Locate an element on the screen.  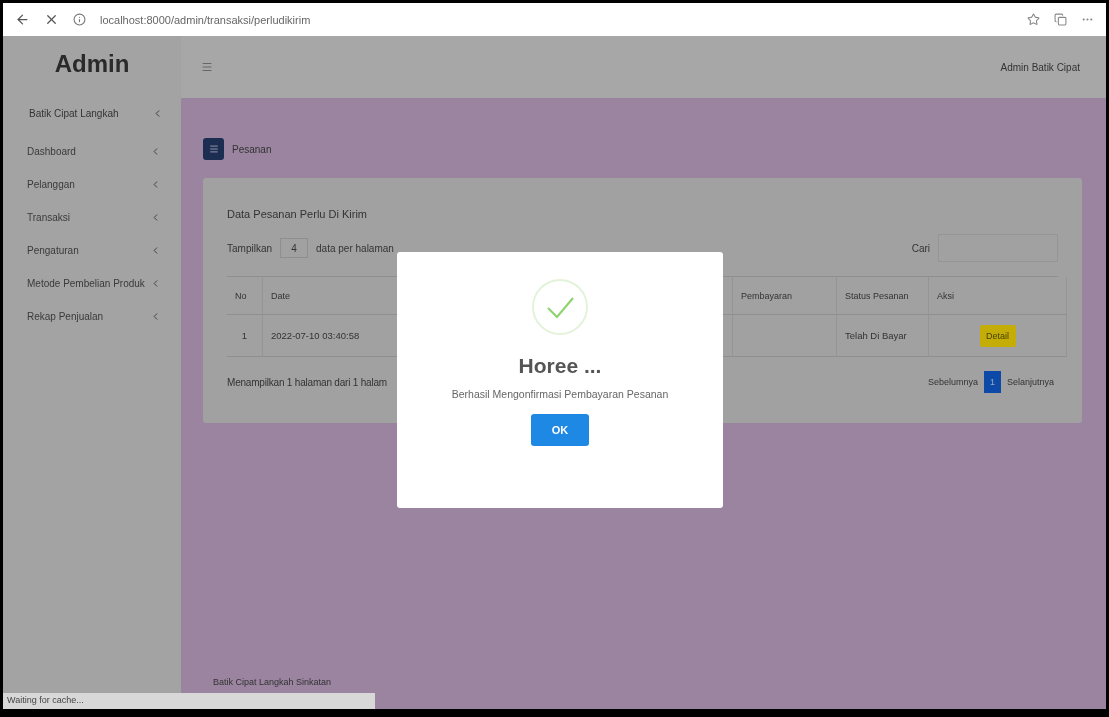
sidebar-item: Pelanggan is located at coordinates (92, 184).